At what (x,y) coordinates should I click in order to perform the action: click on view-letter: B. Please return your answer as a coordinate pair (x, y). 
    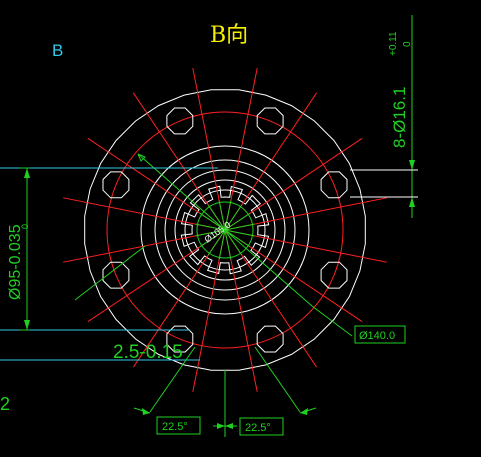
    Looking at the image, I should click on (57, 50).